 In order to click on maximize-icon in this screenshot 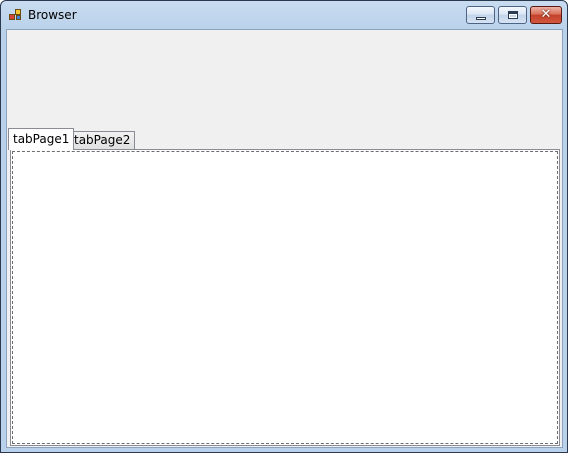, I will do `click(513, 15)`.